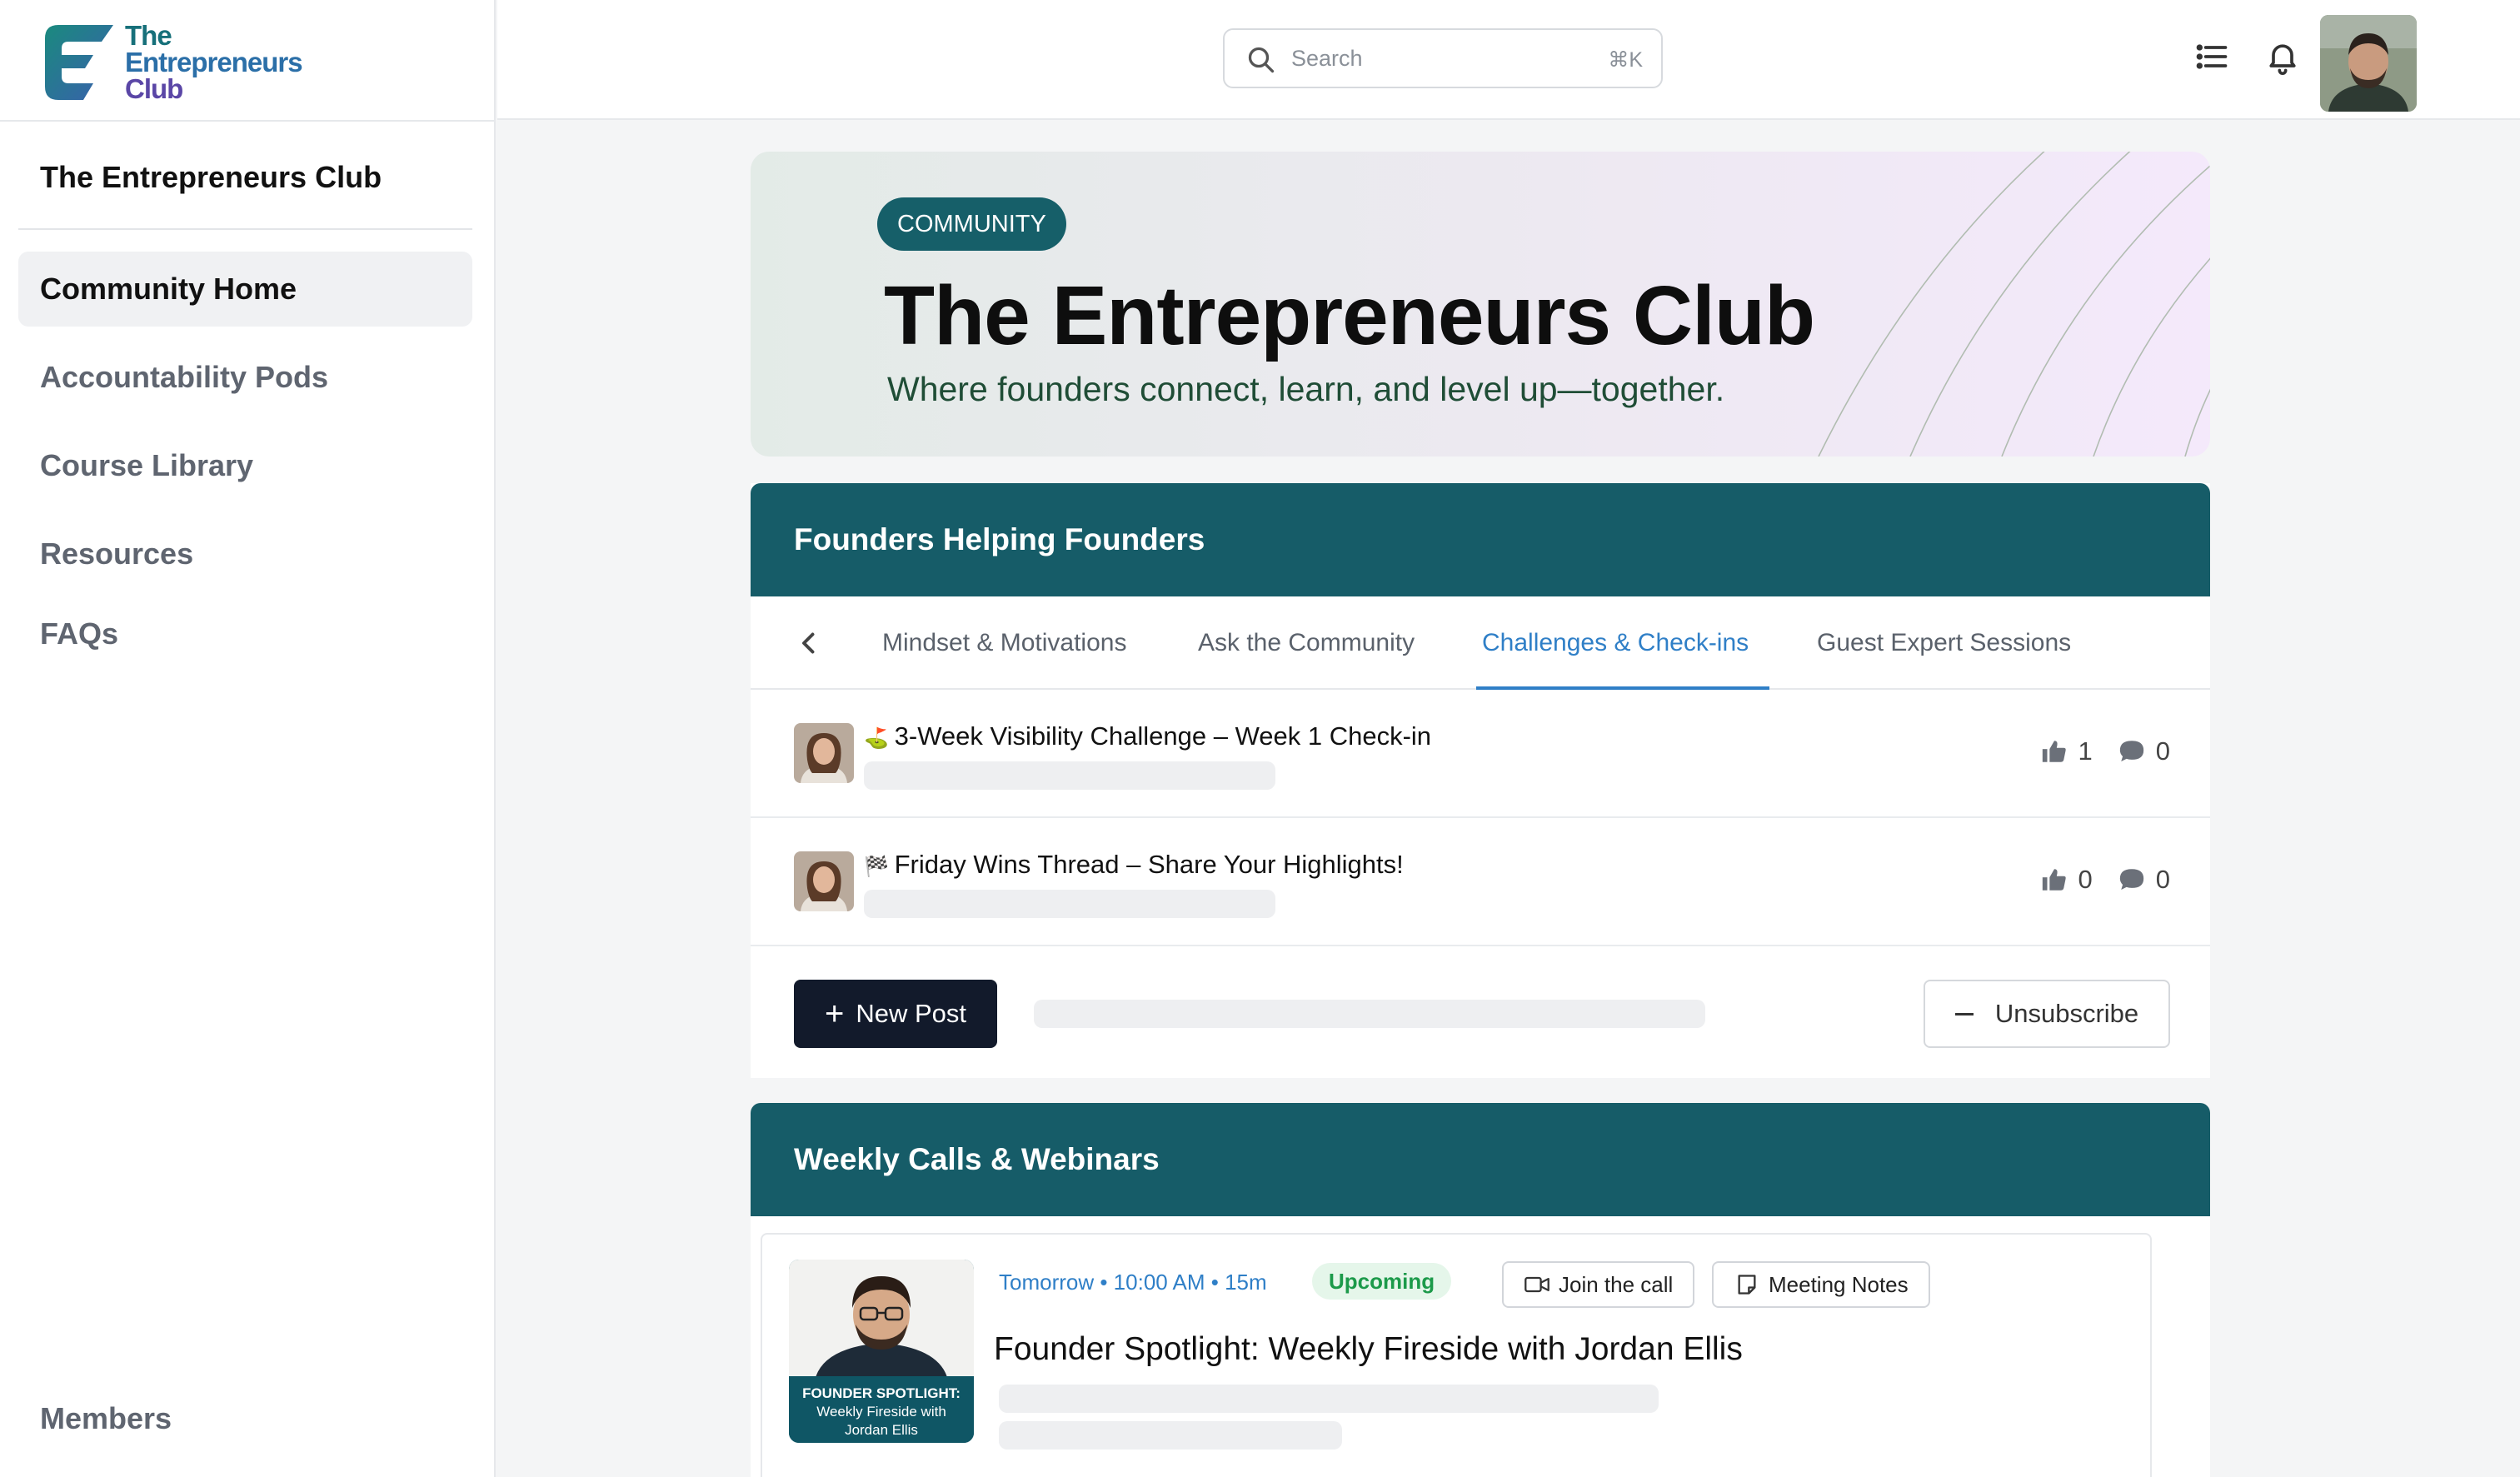  What do you see at coordinates (1382, 1281) in the screenshot?
I see `status-badge: Upcoming` at bounding box center [1382, 1281].